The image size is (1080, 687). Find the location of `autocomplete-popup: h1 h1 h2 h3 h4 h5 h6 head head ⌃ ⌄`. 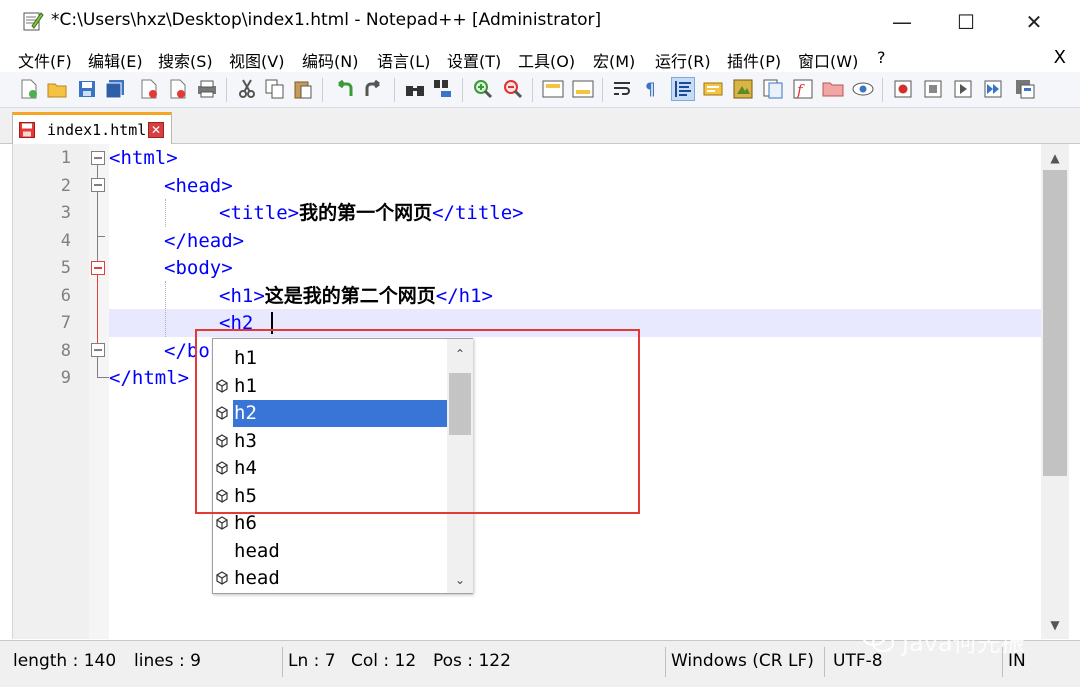

autocomplete-popup: h1 h1 h2 h3 h4 h5 h6 head head ⌃ ⌄ is located at coordinates (342, 466).